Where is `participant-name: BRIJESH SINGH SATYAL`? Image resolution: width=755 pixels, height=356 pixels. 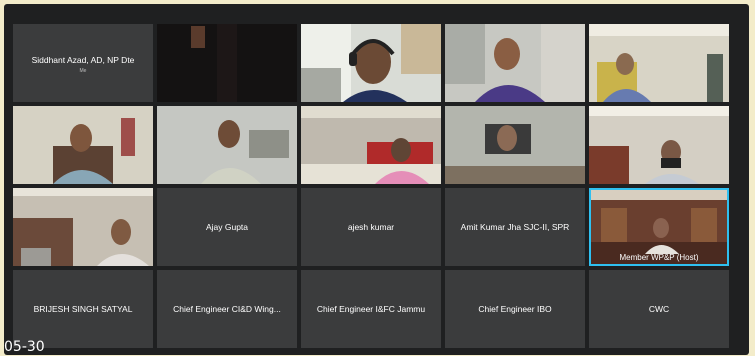 participant-name: BRIJESH SINGH SATYAL is located at coordinates (83, 309).